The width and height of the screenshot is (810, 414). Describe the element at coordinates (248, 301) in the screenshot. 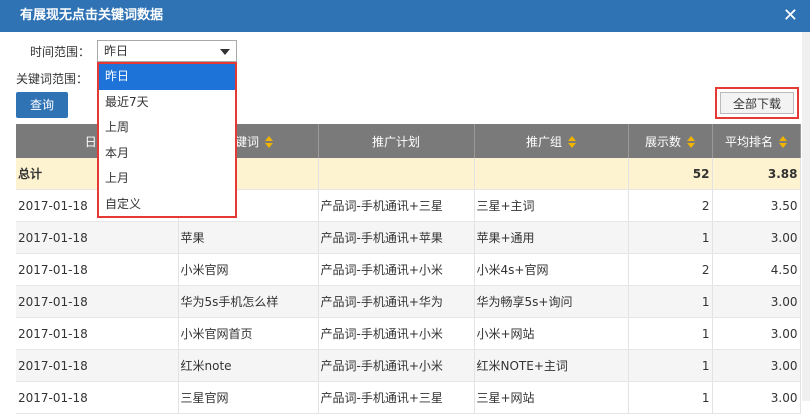

I see `cell-keyword: 华为5s手机怎么样` at that location.